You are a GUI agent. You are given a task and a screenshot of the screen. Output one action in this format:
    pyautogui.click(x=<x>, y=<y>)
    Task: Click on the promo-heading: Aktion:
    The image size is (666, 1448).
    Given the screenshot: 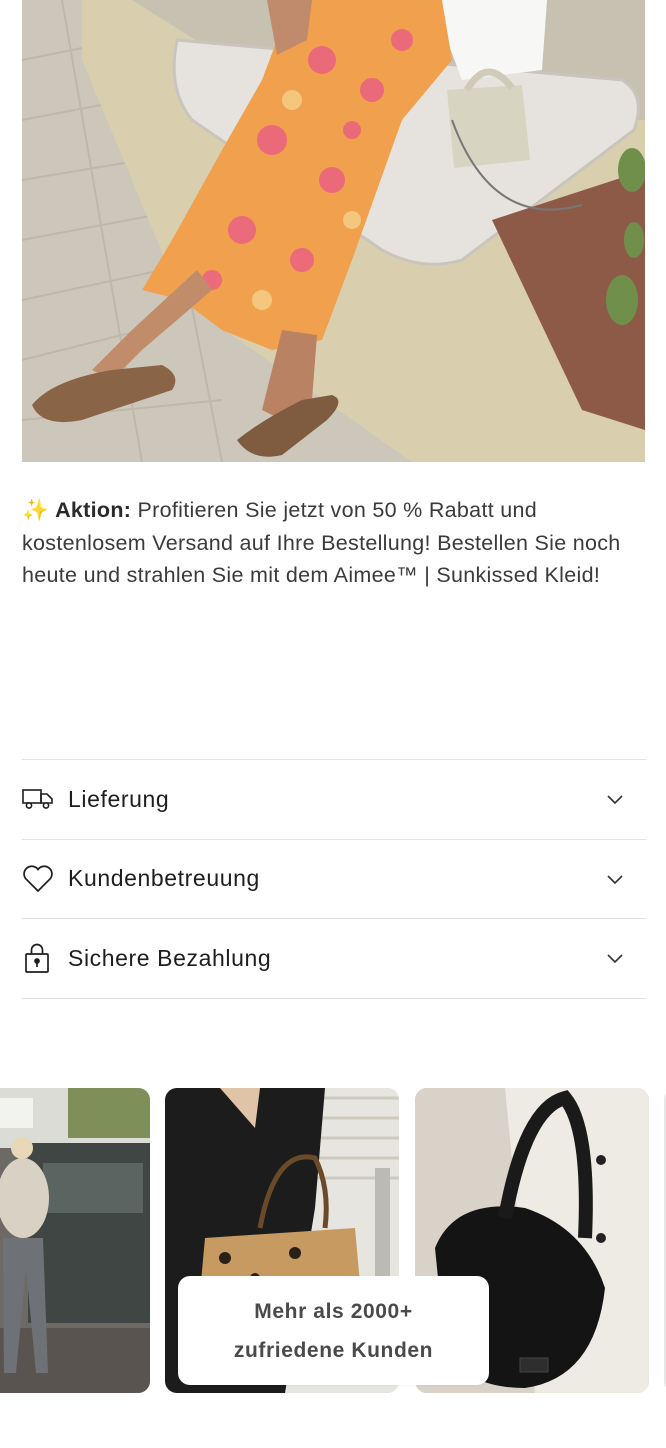 What is the action you would take?
    pyautogui.click(x=93, y=510)
    